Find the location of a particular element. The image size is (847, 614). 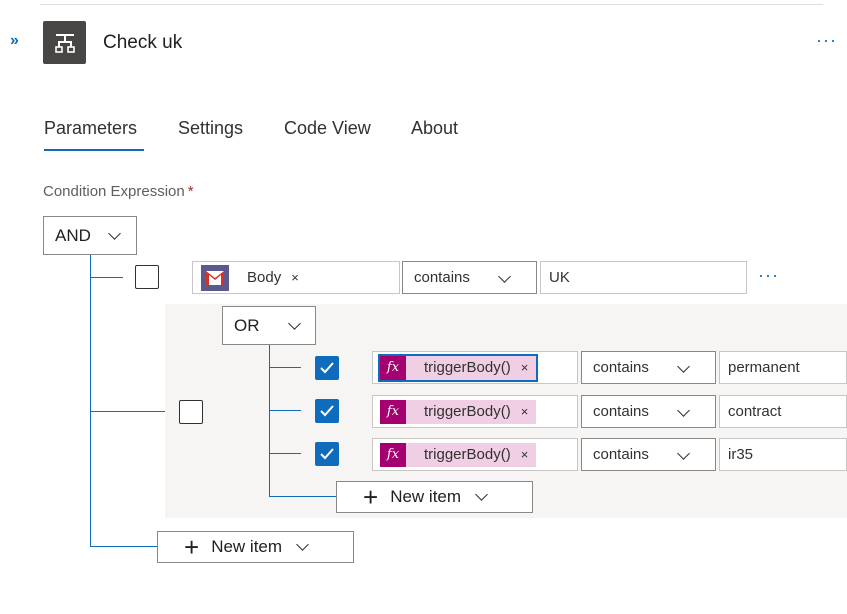

g3-left-operand: fx triggerBody() × is located at coordinates (475, 454).